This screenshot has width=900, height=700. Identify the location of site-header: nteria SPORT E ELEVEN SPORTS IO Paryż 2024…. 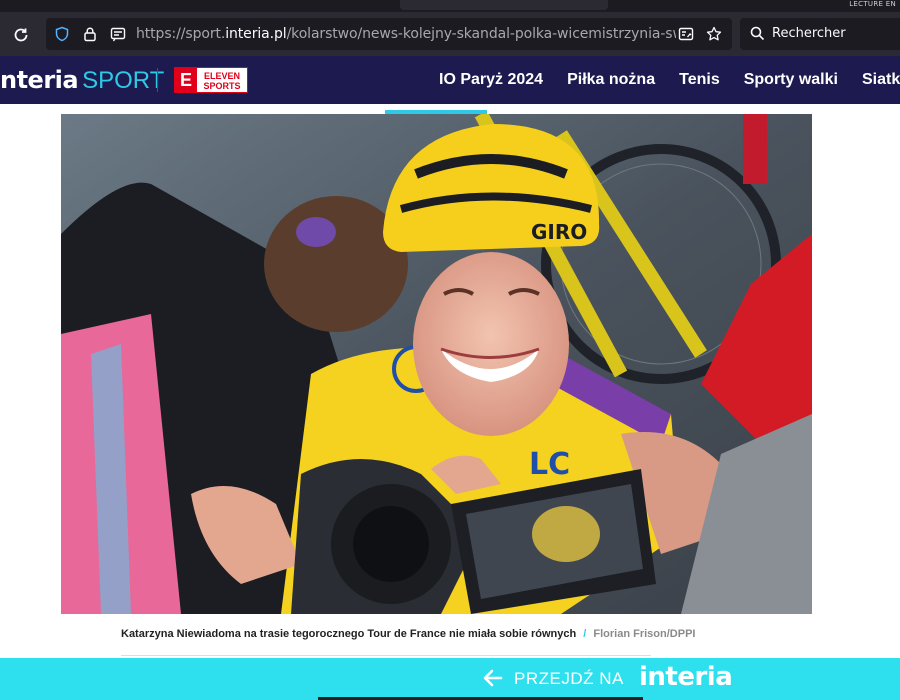
(450, 80).